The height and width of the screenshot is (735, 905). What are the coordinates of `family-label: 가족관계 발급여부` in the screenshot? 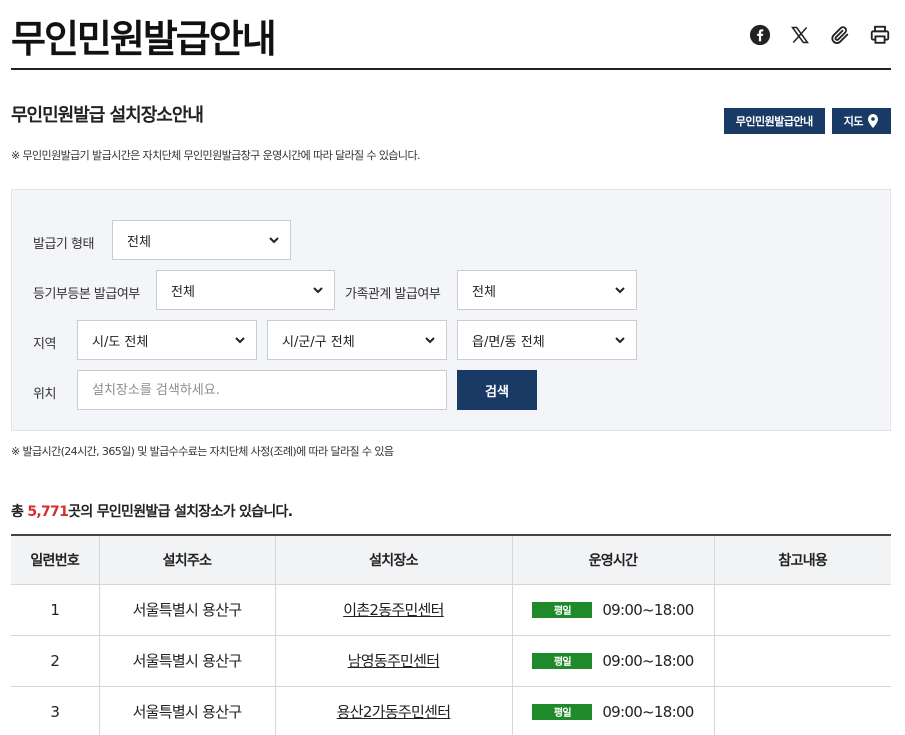 It's located at (393, 294).